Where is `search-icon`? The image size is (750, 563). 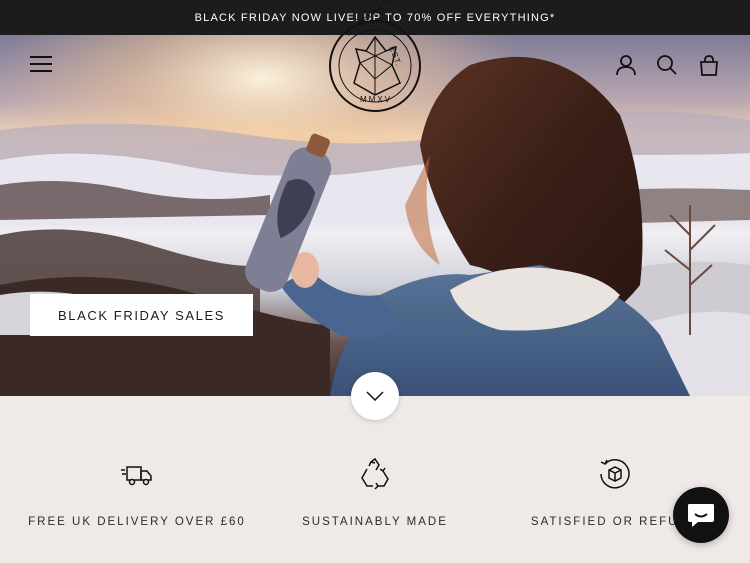
search-icon is located at coordinates (667, 65).